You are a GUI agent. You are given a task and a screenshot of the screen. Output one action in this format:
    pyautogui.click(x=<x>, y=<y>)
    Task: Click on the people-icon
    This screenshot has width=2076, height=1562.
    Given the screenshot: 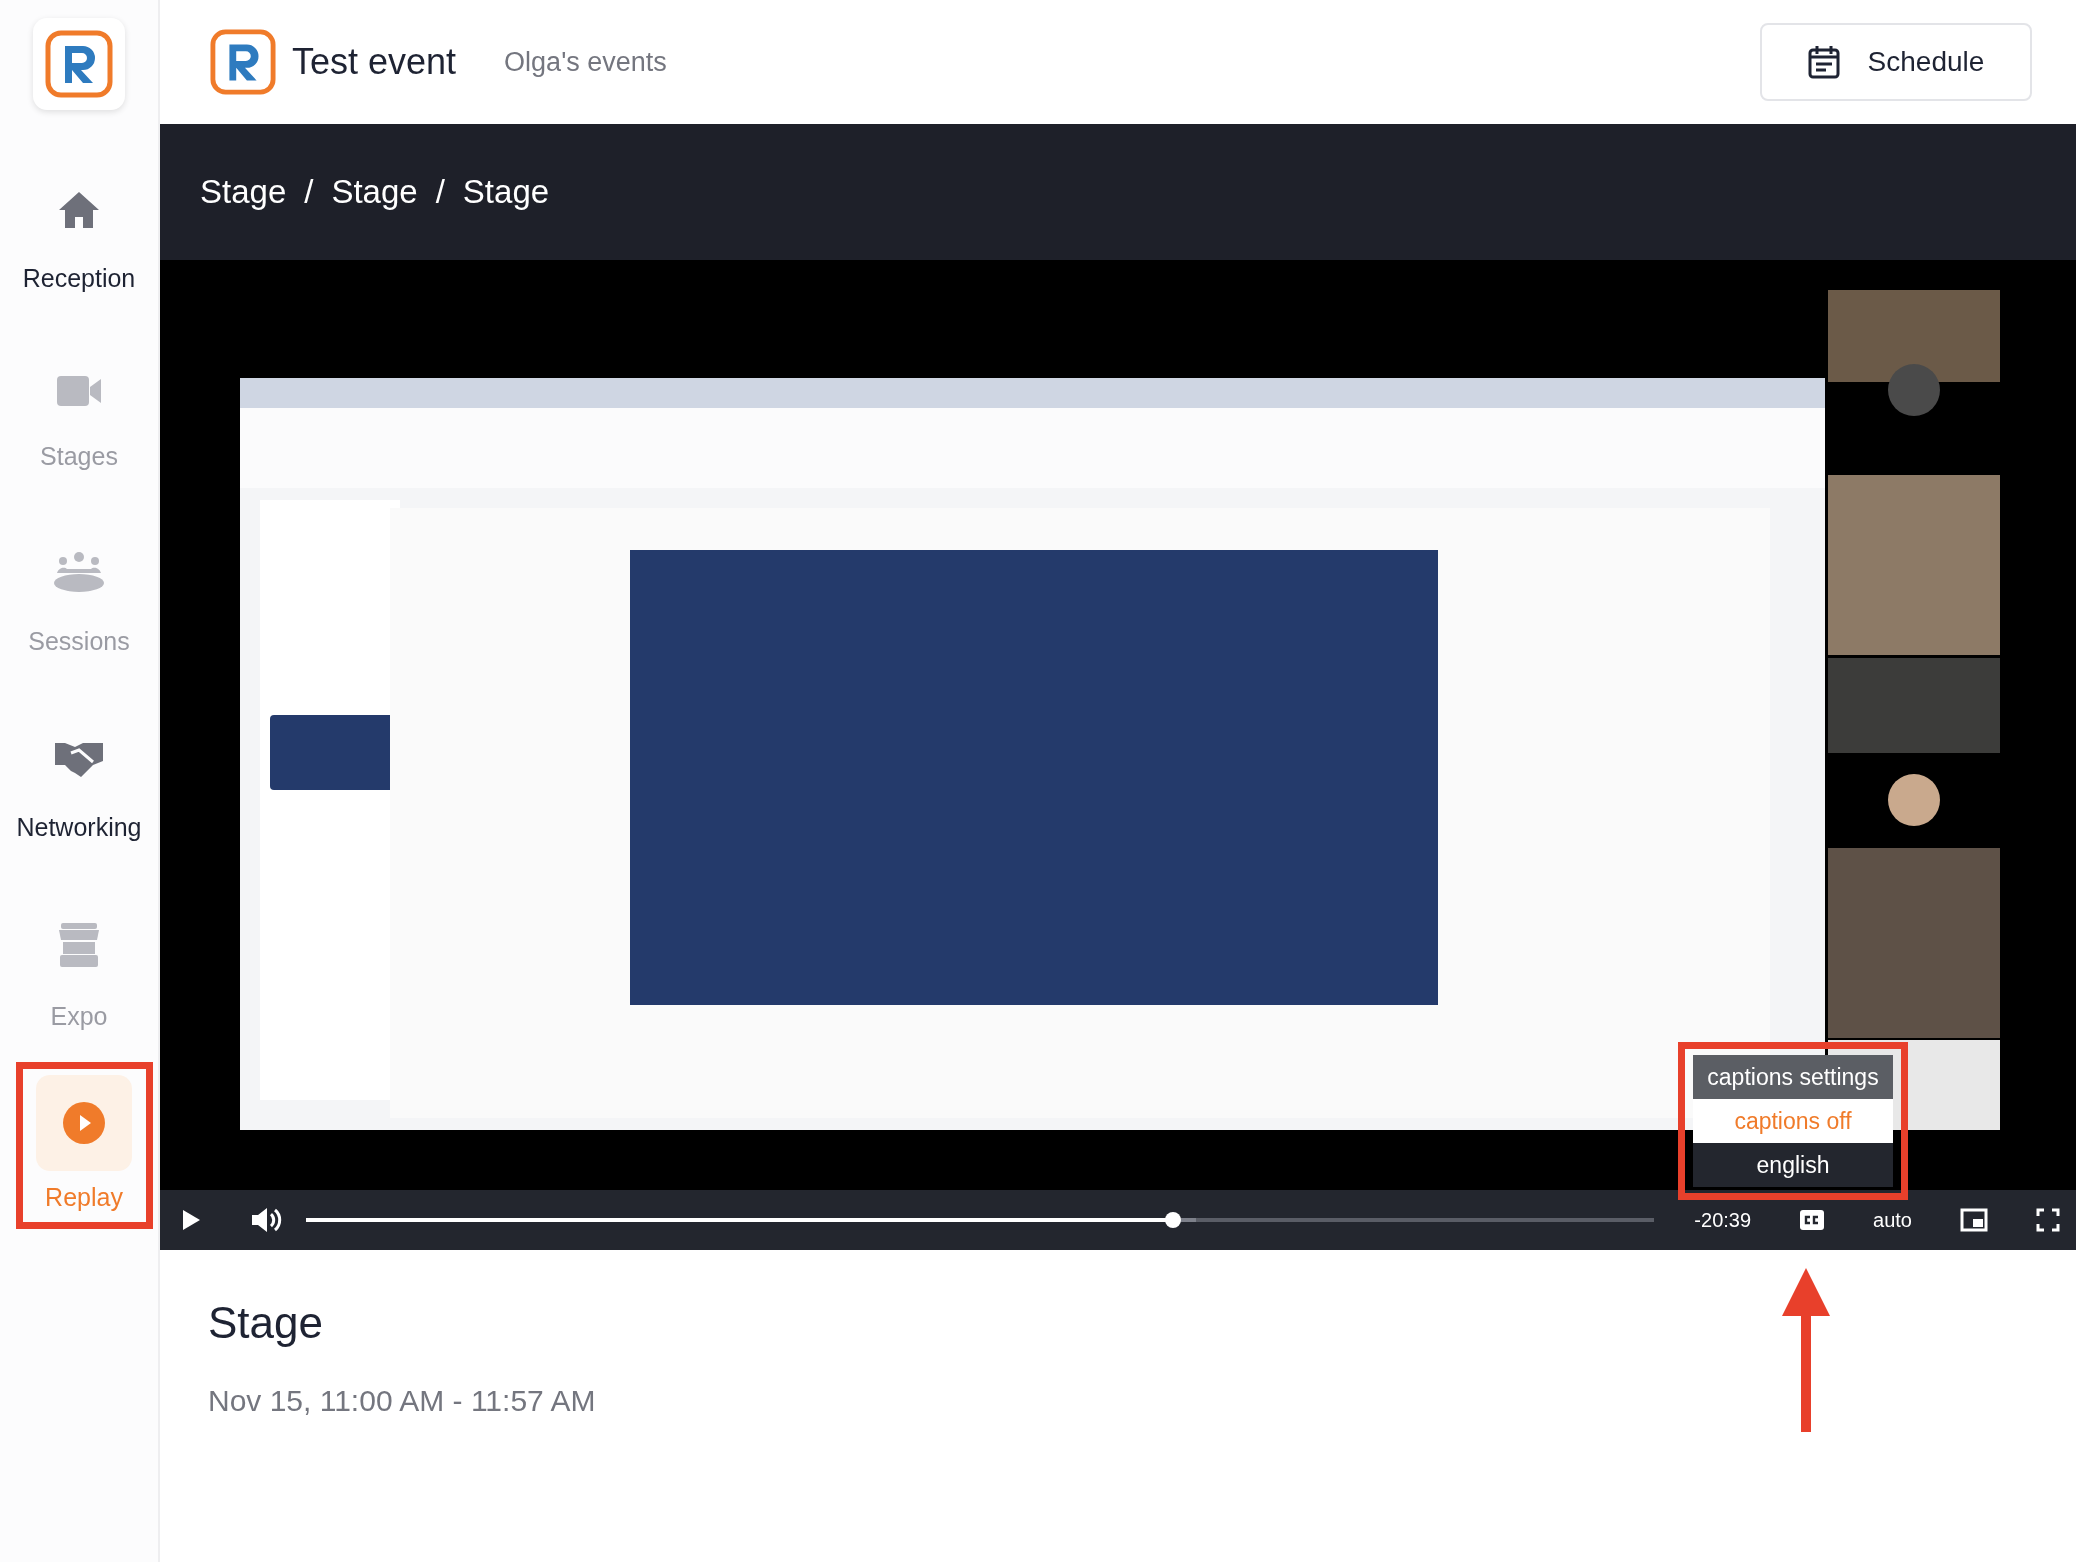 What is the action you would take?
    pyautogui.click(x=79, y=572)
    